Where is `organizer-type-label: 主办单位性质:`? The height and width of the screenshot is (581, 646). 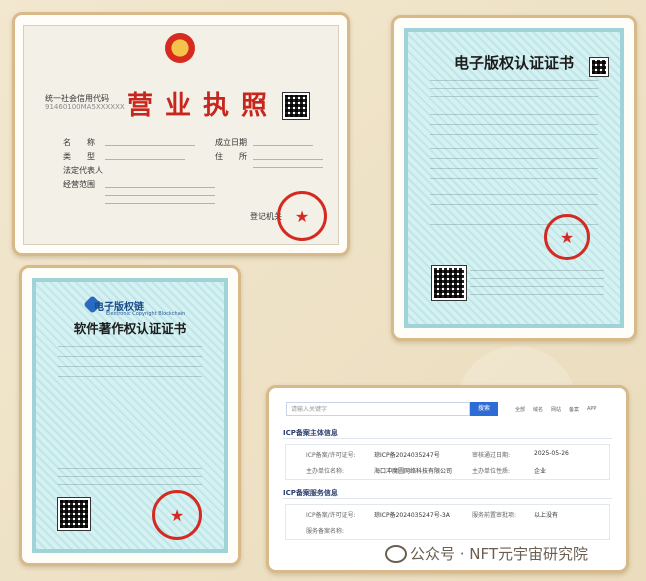 organizer-type-label: 主办单位性质: is located at coordinates (491, 471).